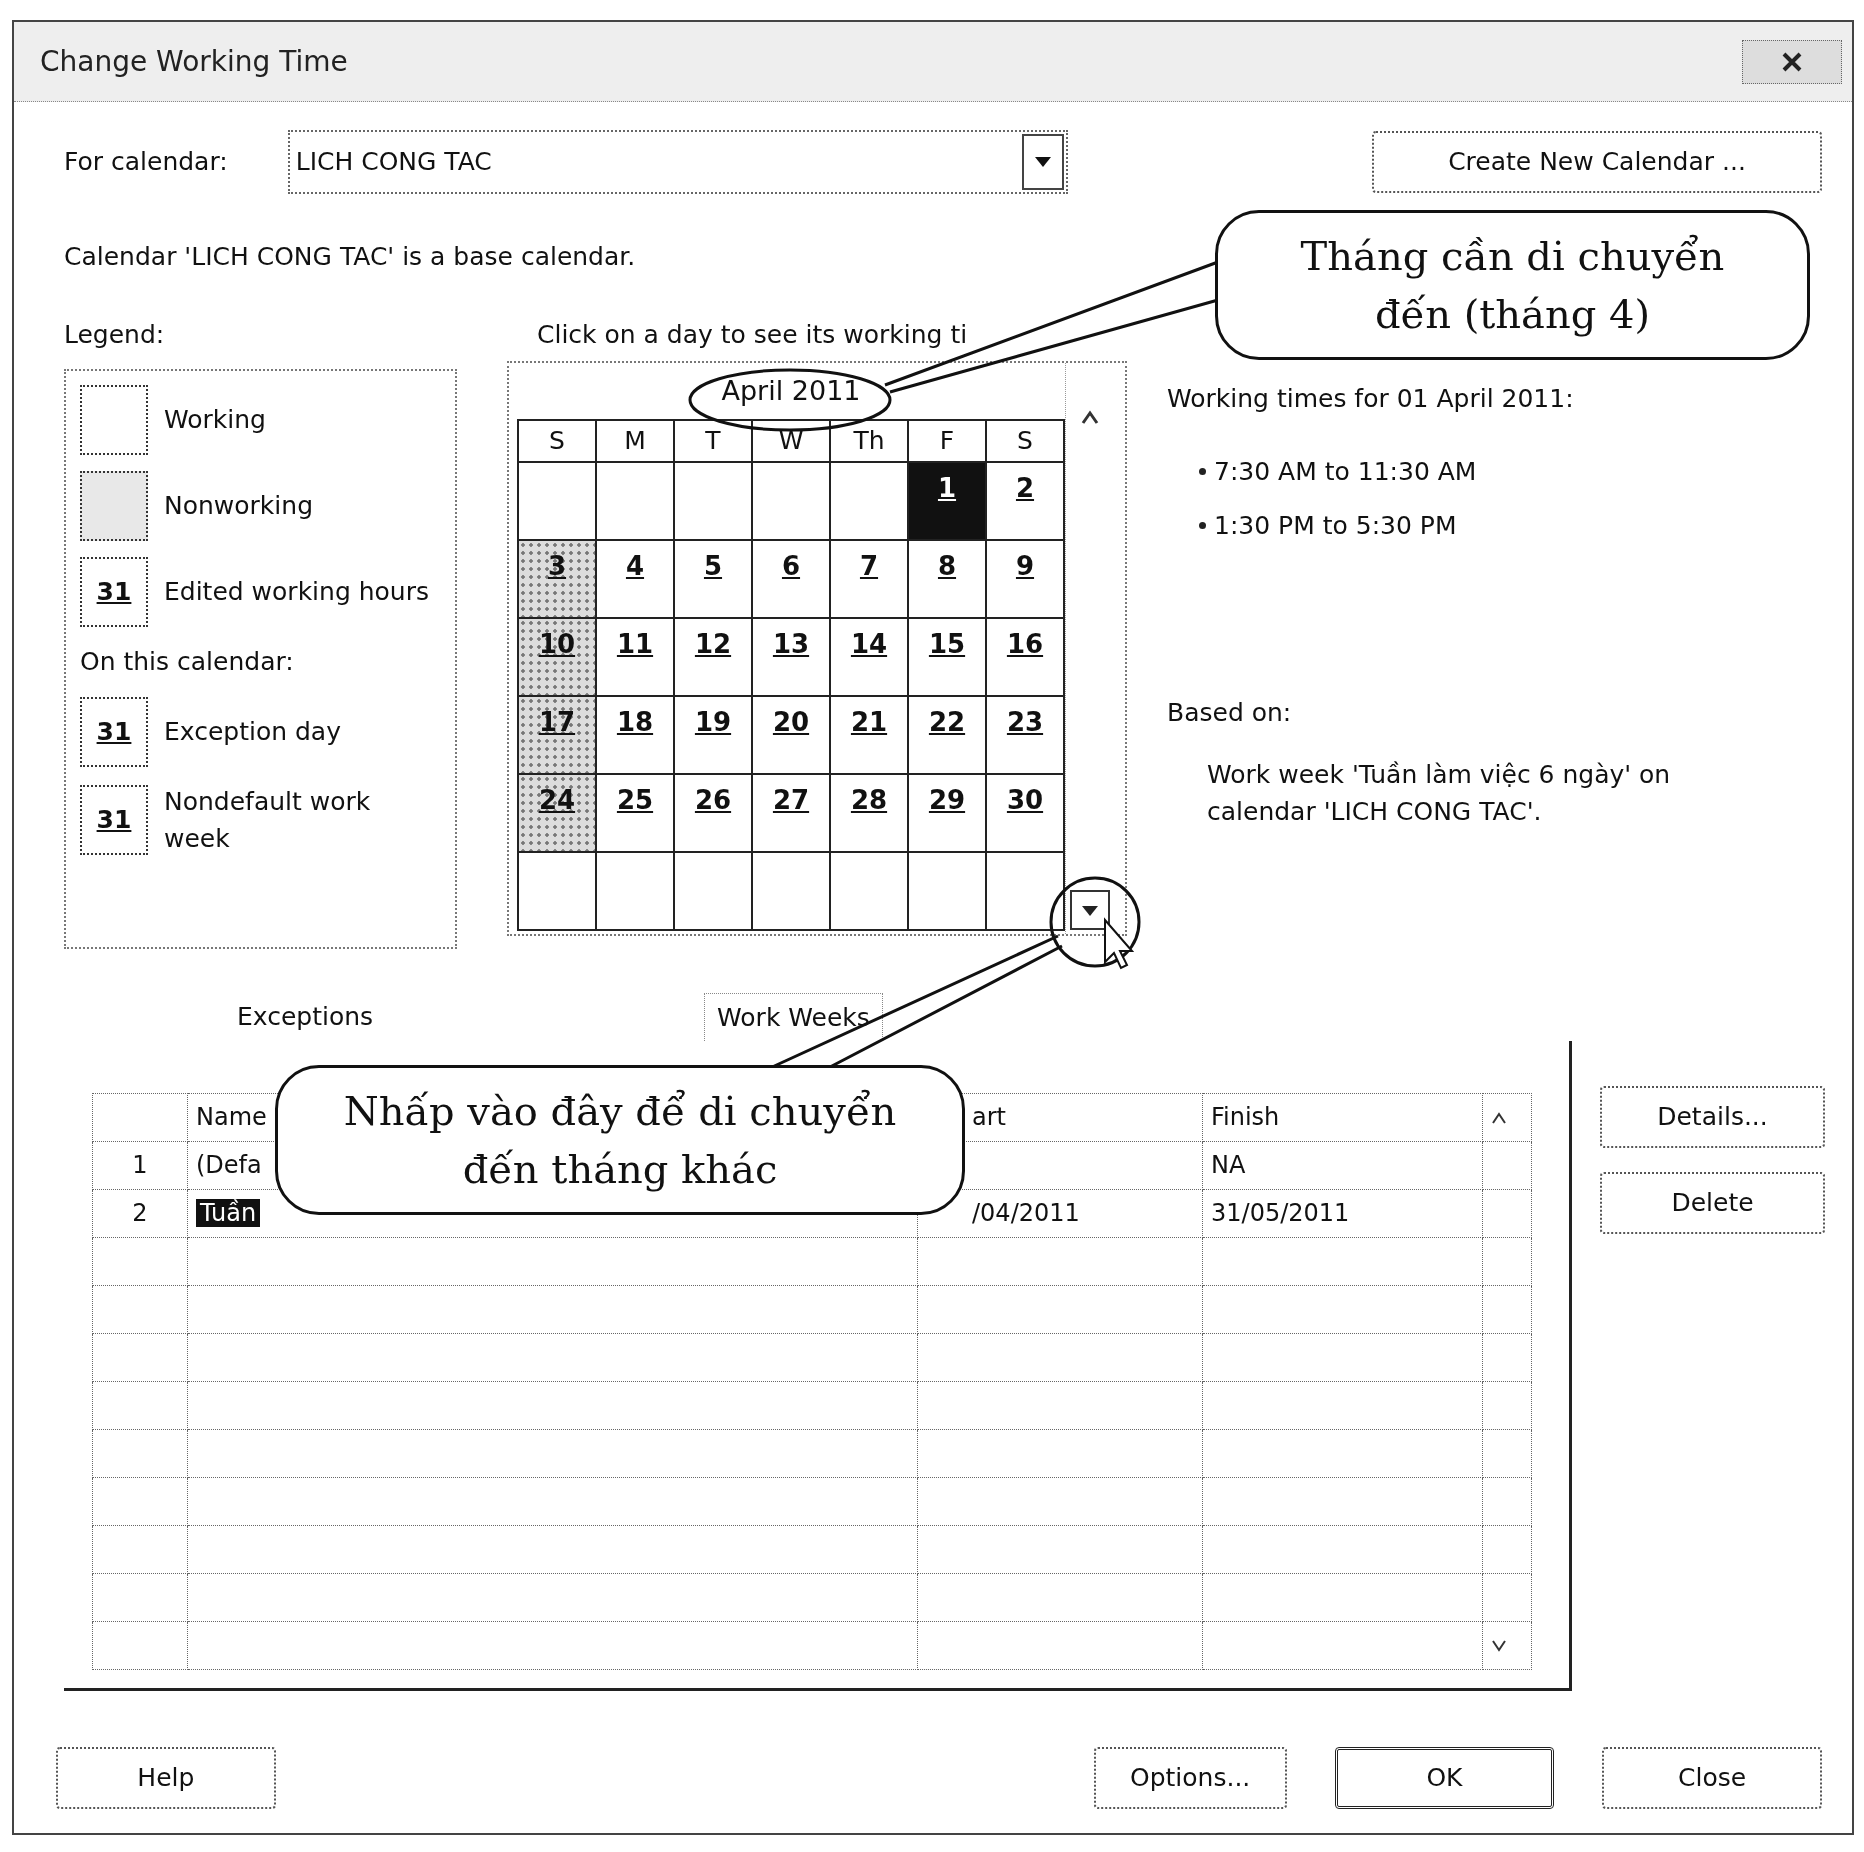 Image resolution: width=1864 pixels, height=1852 pixels. What do you see at coordinates (238, 506) in the screenshot?
I see `legend-label: Nonworking` at bounding box center [238, 506].